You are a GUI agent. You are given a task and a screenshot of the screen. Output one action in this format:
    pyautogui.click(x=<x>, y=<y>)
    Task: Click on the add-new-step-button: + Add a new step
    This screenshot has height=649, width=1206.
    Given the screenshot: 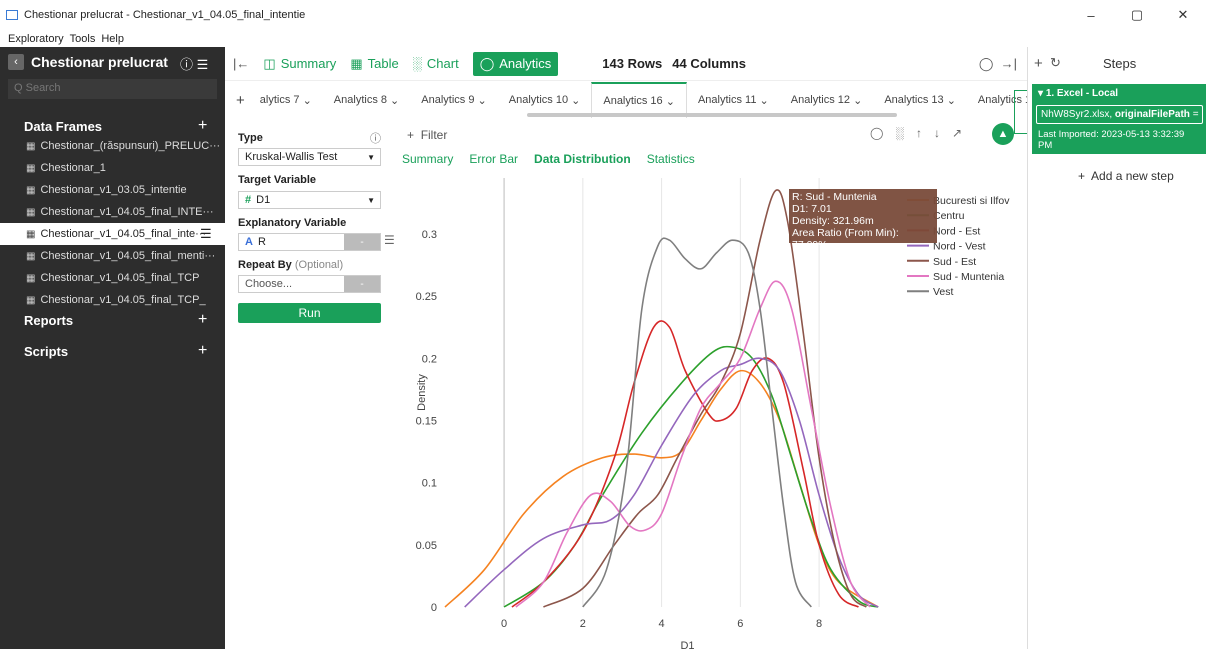 What is the action you would take?
    pyautogui.click(x=1126, y=176)
    